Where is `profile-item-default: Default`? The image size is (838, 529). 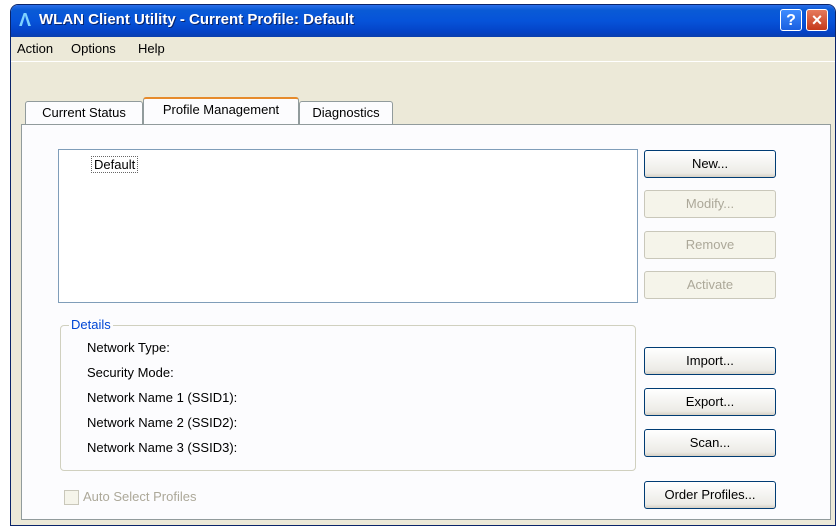 profile-item-default: Default is located at coordinates (115, 164).